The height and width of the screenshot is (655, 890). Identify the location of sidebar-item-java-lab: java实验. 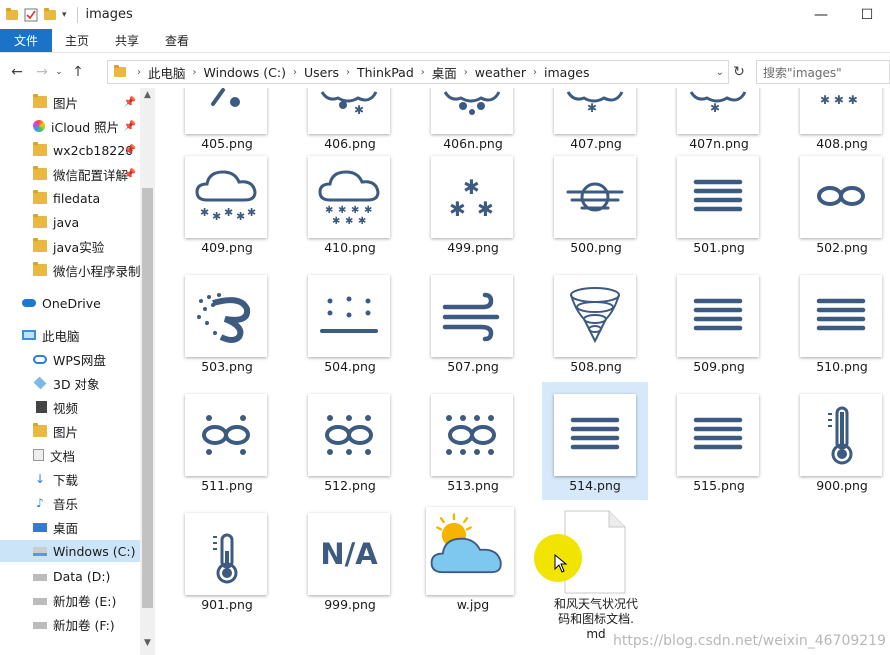
(70, 246).